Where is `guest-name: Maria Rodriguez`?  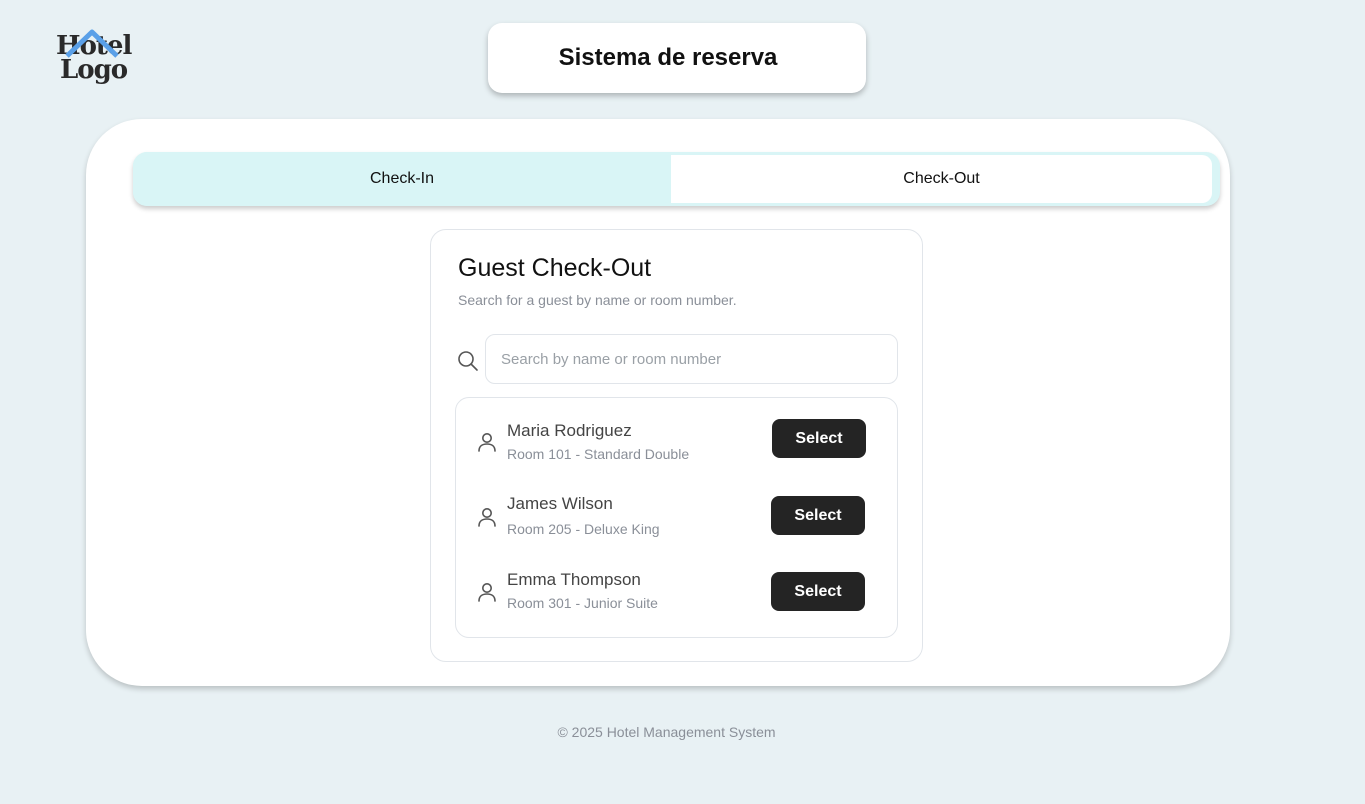 guest-name: Maria Rodriguez is located at coordinates (569, 430).